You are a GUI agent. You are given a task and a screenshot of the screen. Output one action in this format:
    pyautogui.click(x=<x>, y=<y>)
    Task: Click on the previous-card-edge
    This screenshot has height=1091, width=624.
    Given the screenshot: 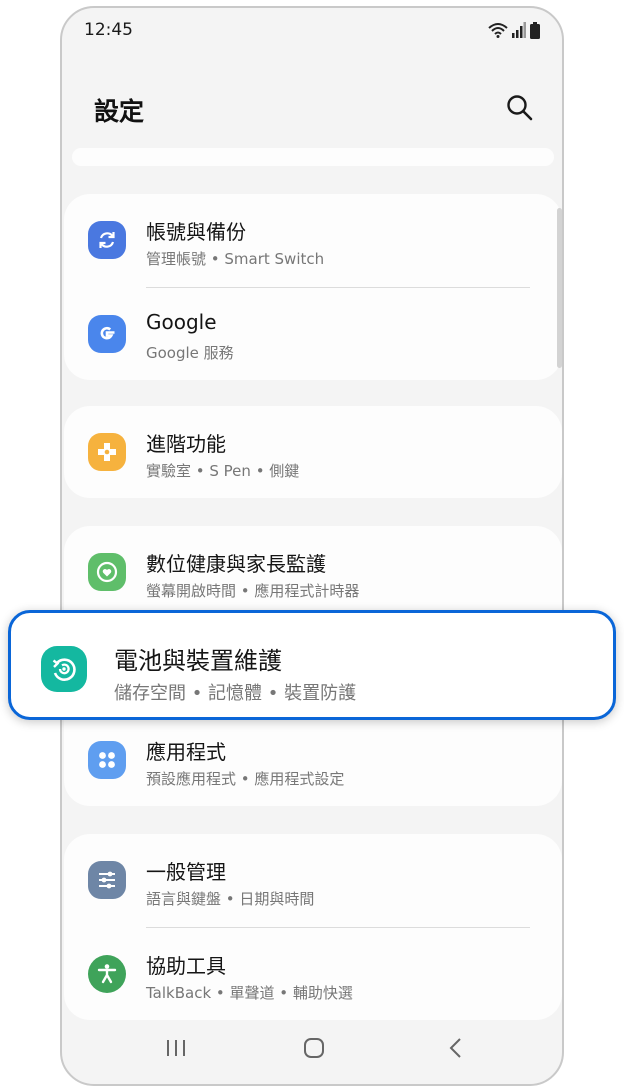 What is the action you would take?
    pyautogui.click(x=313, y=157)
    